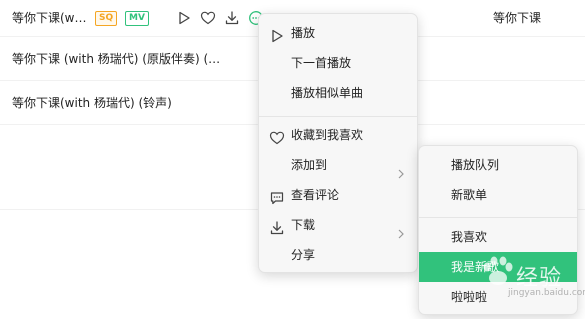  What do you see at coordinates (327, 135) in the screenshot?
I see `menu-item-label: 收藏到我喜欢` at bounding box center [327, 135].